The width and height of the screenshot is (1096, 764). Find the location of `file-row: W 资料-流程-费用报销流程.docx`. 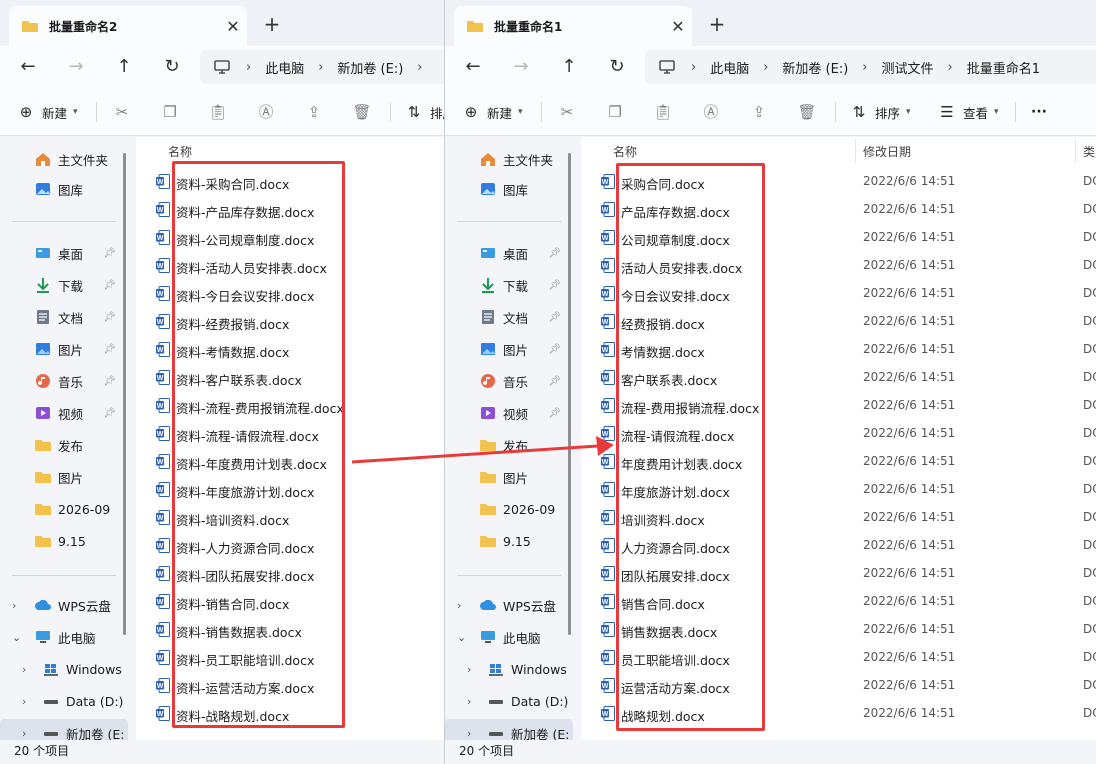

file-row: W 资料-流程-费用报销流程.docx is located at coordinates (290, 405).